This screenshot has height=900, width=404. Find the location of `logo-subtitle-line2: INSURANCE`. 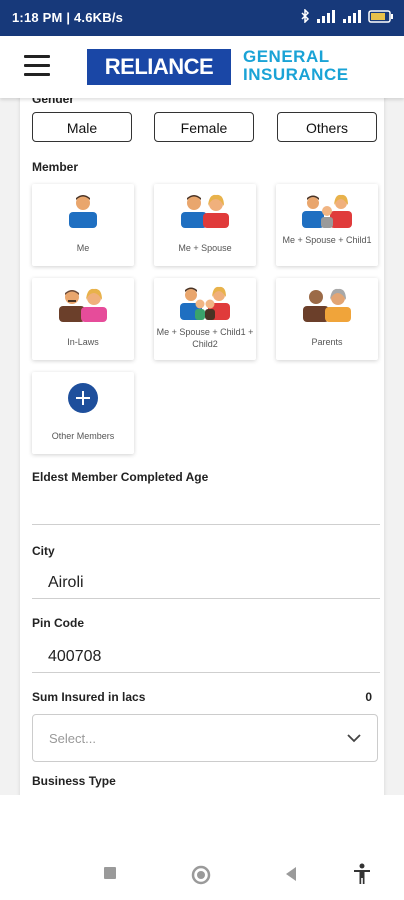

logo-subtitle-line2: INSURANCE is located at coordinates (296, 74).